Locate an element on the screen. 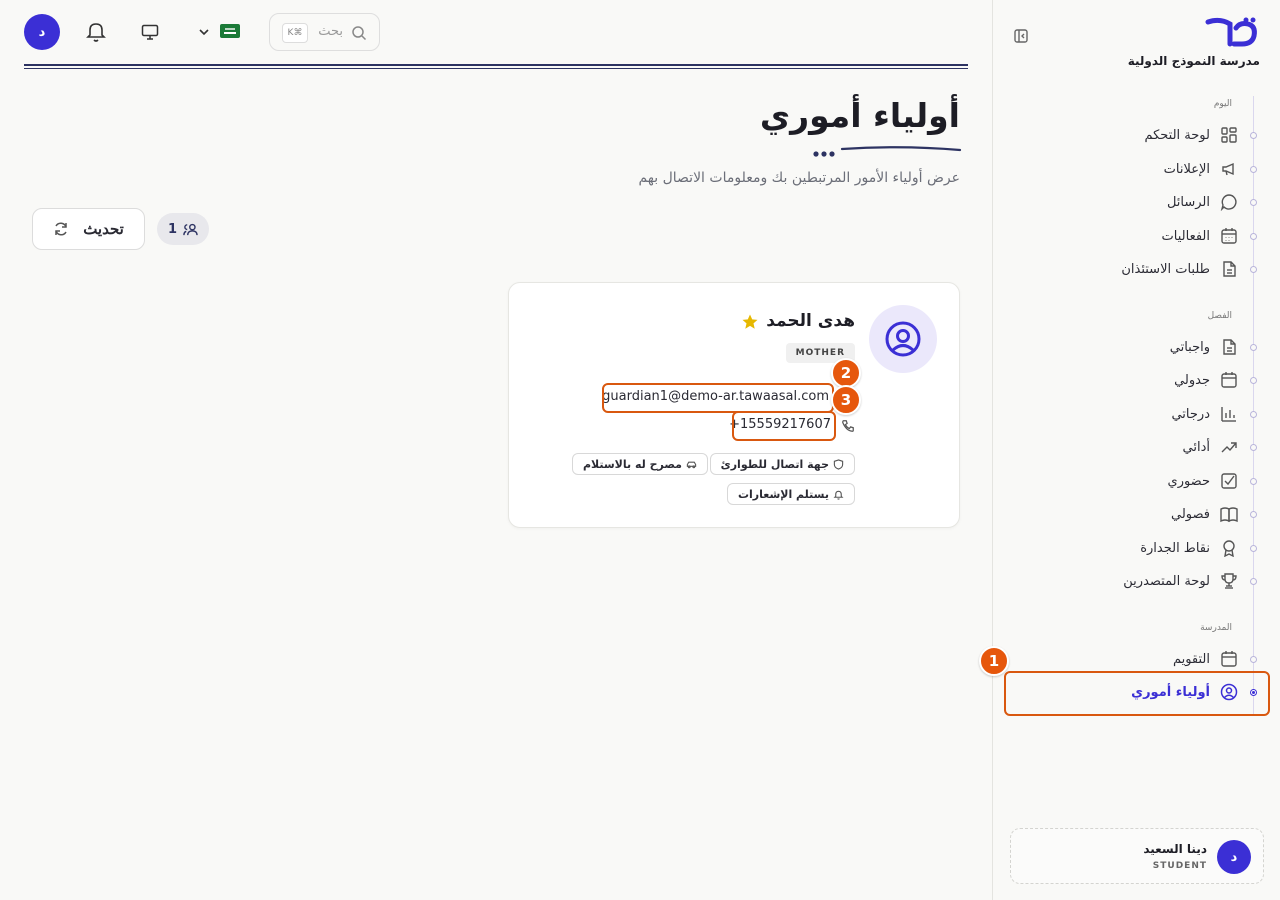 This screenshot has height=900, width=1280. sidebar-item-homework: واجباتي is located at coordinates (1138, 347).